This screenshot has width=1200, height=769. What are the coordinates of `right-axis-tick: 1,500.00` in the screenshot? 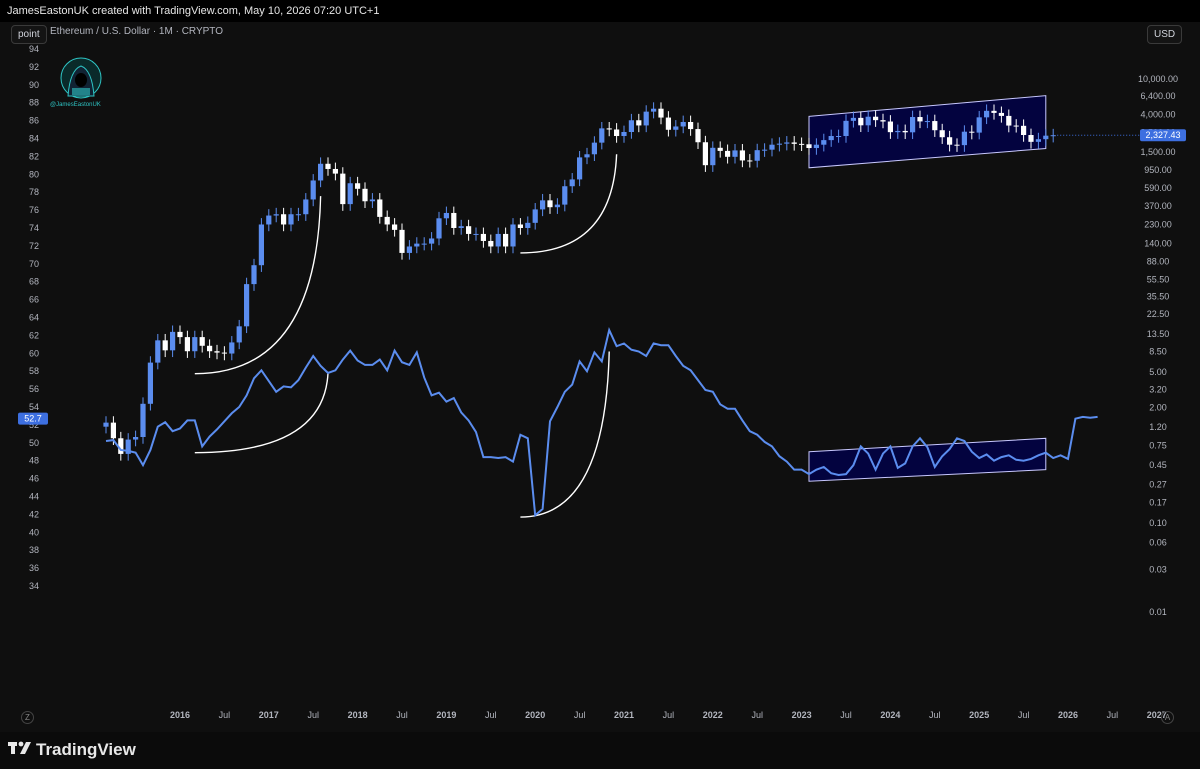 It's located at (1157, 152).